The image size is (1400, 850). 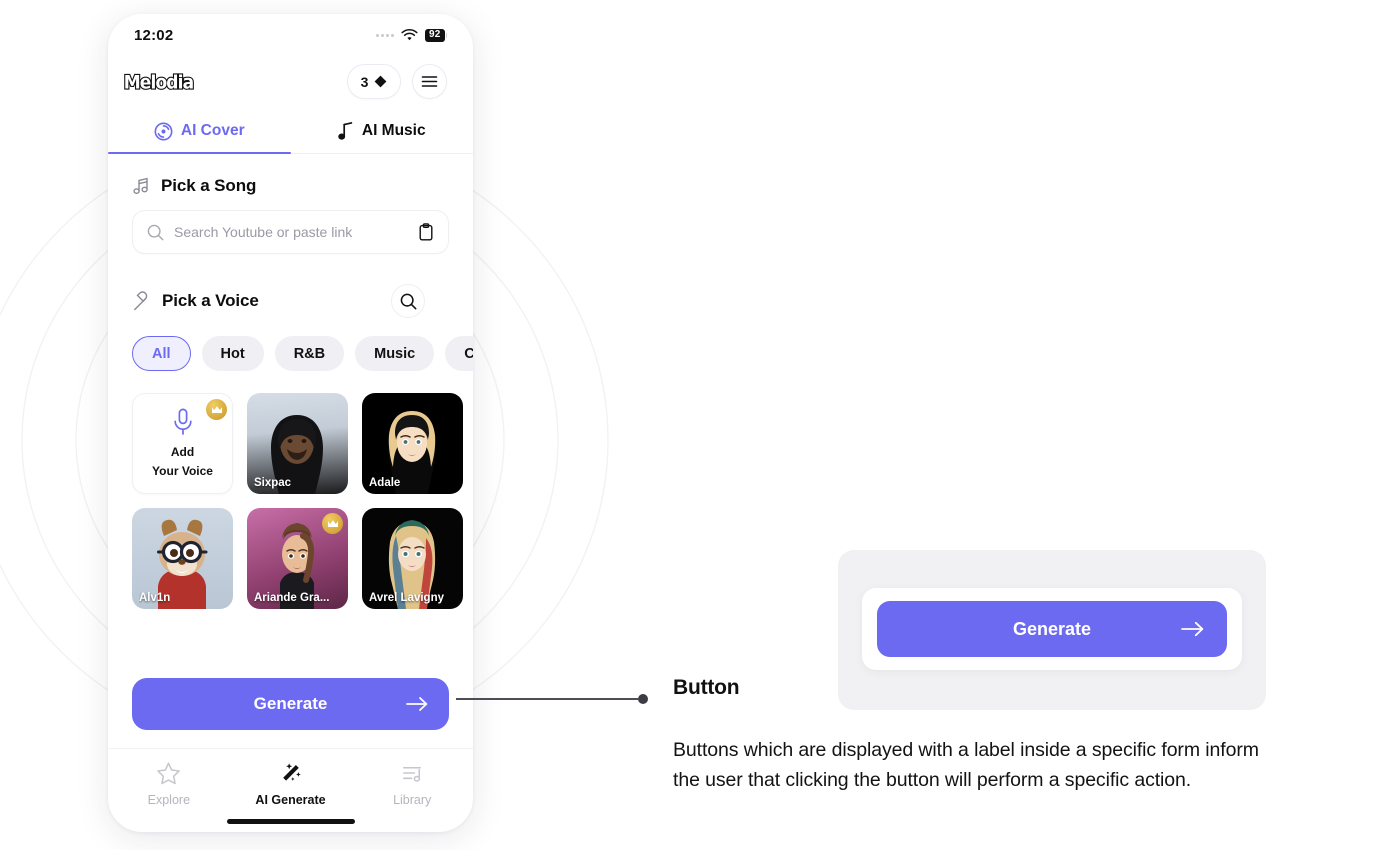 I want to click on tab-ai-cover: AI Cover, so click(x=199, y=131).